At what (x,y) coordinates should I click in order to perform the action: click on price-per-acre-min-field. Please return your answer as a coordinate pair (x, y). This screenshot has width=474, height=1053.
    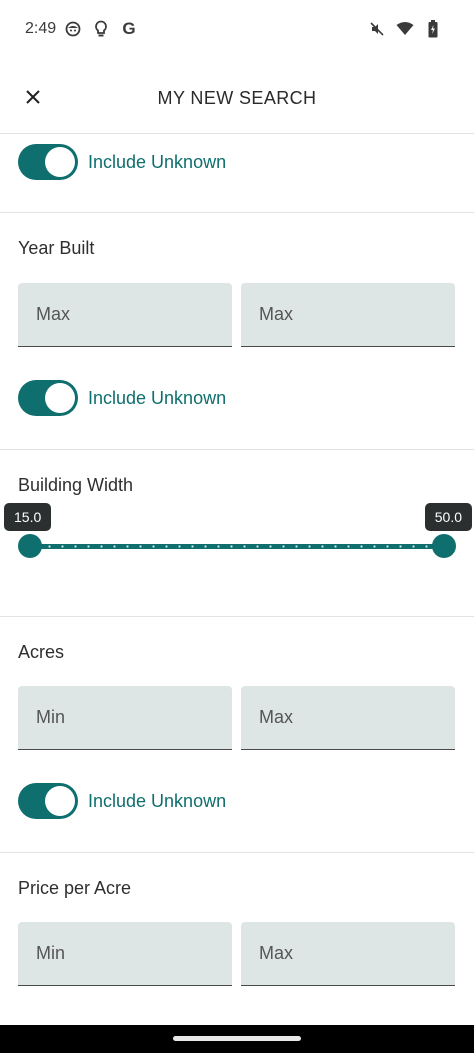
    Looking at the image, I should click on (125, 954).